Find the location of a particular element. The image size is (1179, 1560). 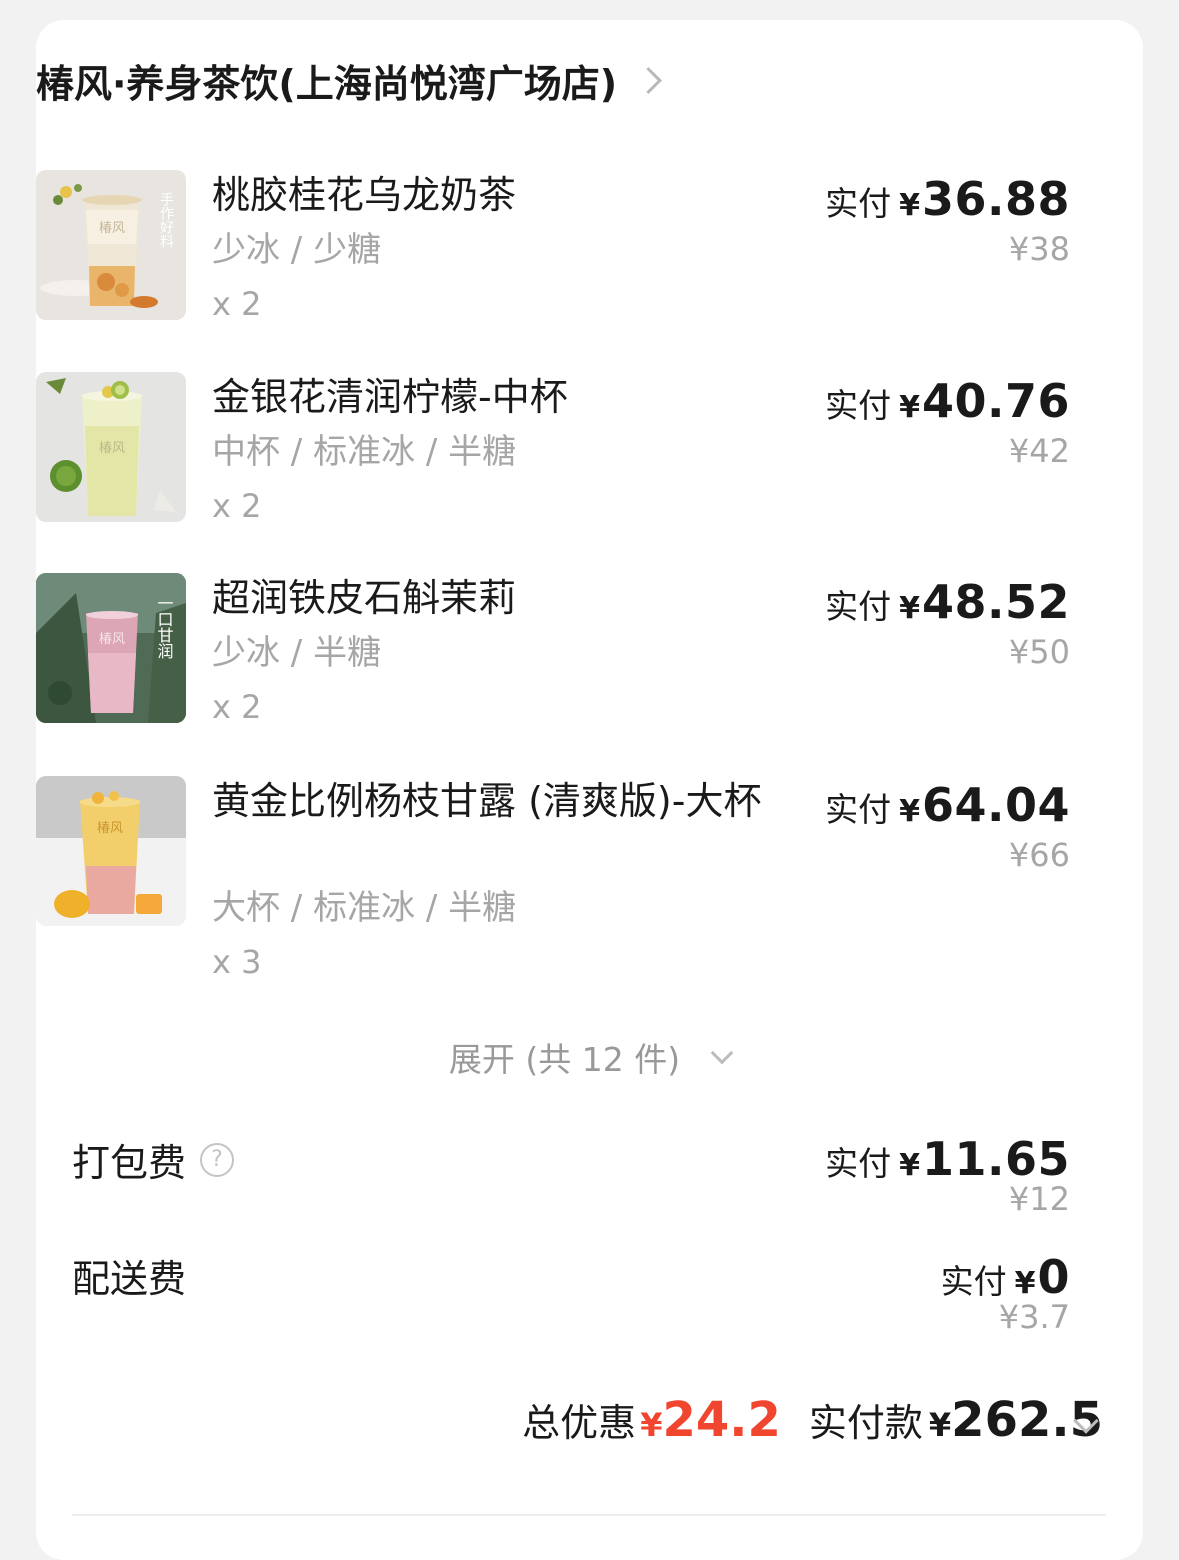

paid-amount: 11.65 is located at coordinates (995, 1159).